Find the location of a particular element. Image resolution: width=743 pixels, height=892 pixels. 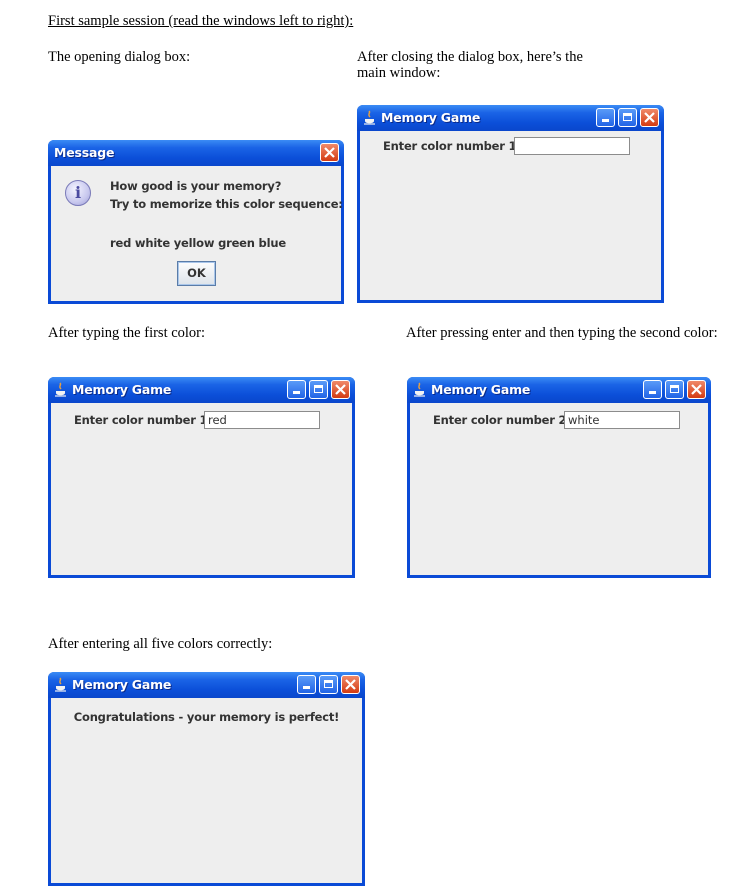

first-color-window: Memory Game Enter color number 1: red is located at coordinates (201, 477).